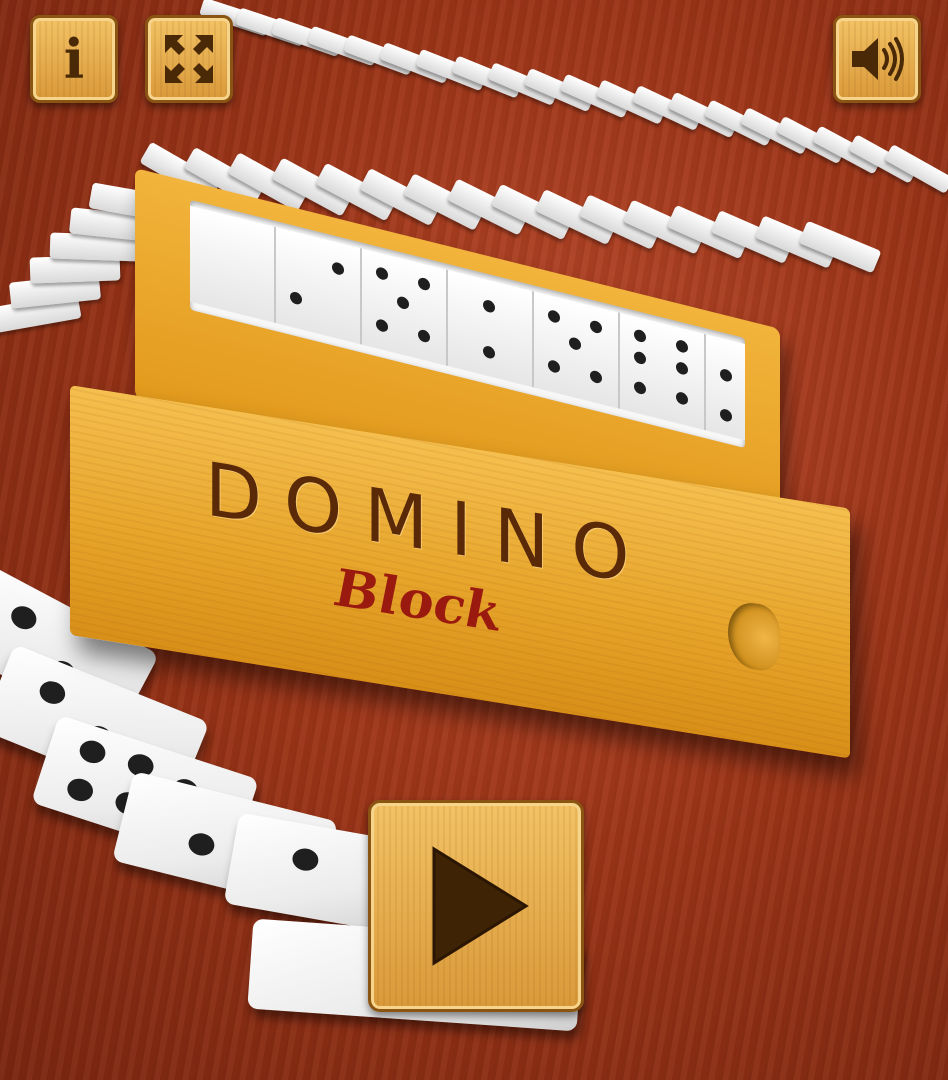  I want to click on sound-button, so click(877, 59).